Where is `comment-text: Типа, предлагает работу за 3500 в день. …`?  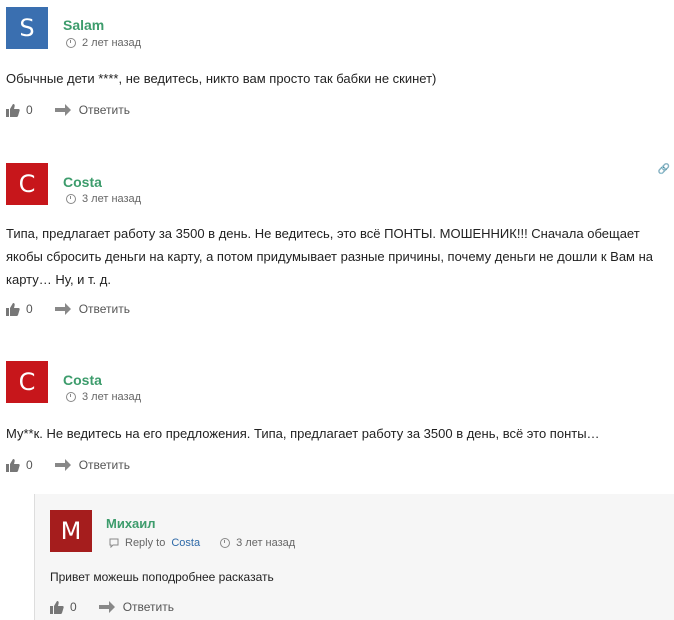
comment-text: Типа, предлагает работу за 3500 в день. … is located at coordinates (330, 256).